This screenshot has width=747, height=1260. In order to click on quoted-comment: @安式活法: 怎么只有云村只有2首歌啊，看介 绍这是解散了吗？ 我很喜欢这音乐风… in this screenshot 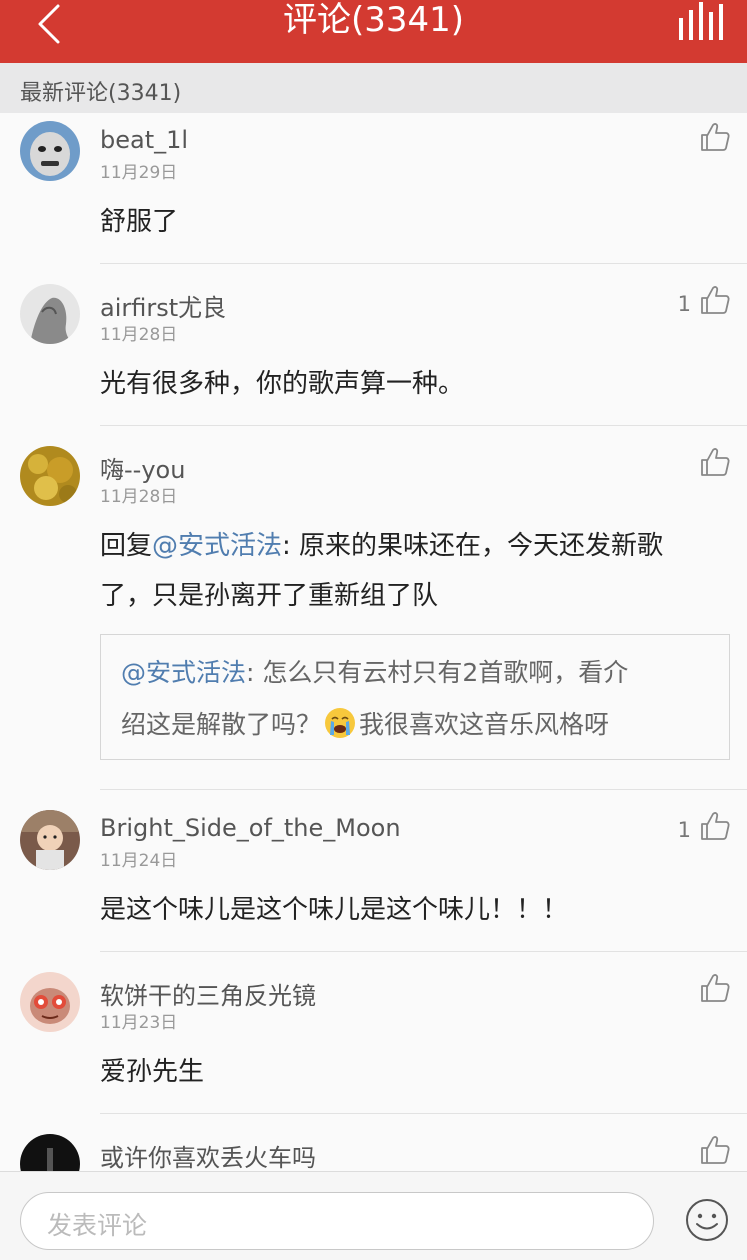, I will do `click(415, 697)`.